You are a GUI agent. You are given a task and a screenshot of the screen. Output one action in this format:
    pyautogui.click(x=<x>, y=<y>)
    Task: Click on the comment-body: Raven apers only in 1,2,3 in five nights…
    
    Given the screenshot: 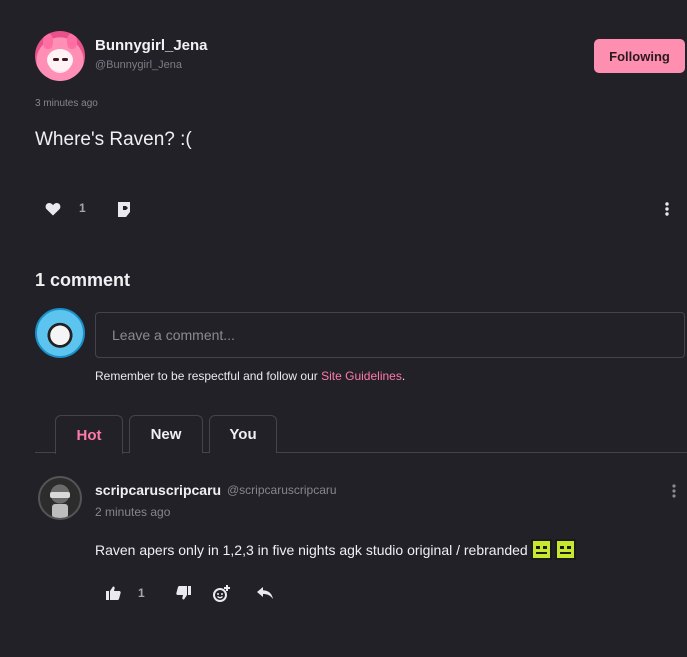 What is the action you would take?
    pyautogui.click(x=335, y=549)
    